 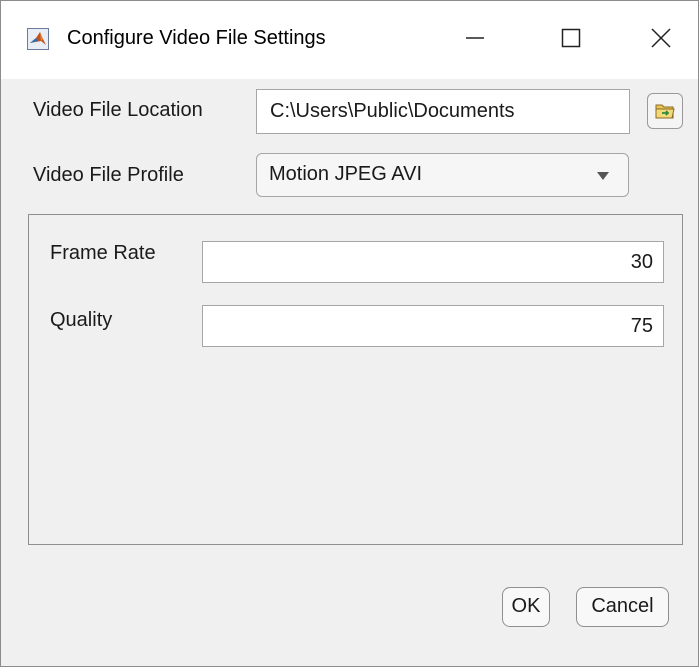 I want to click on video-file-profile-label: Video File Profile, so click(x=108, y=175).